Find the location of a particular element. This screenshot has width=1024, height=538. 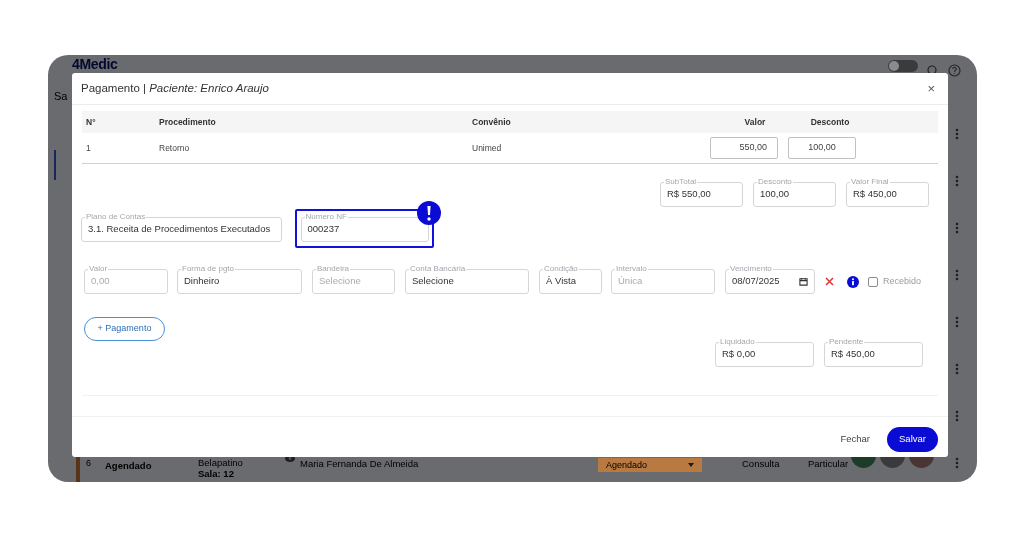

field-label: SubTotal is located at coordinates (681, 182).